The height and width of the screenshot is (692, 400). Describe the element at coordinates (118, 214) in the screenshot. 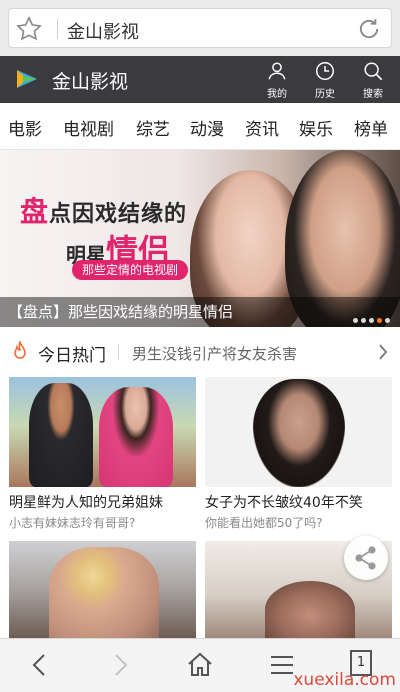

I see `banner-title-rest: 点因戏结缘的` at that location.